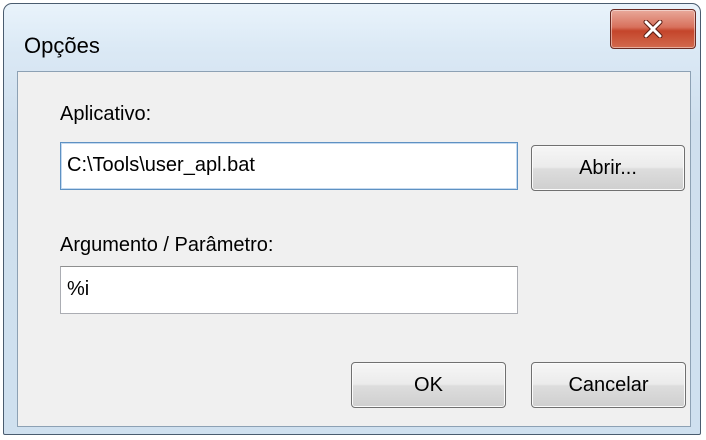 Image resolution: width=706 pixels, height=440 pixels. Describe the element at coordinates (167, 245) in the screenshot. I see `argument-label: Argumento / Parâmetro:` at that location.